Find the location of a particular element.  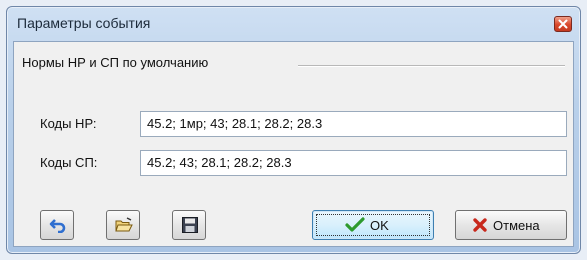

cancel-button: Отмена is located at coordinates (511, 225).